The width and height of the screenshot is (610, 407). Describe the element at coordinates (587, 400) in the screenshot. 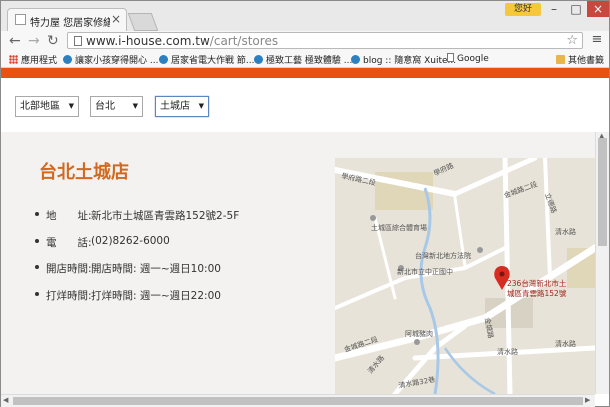

I see `scroll-right-icon: ▶` at that location.